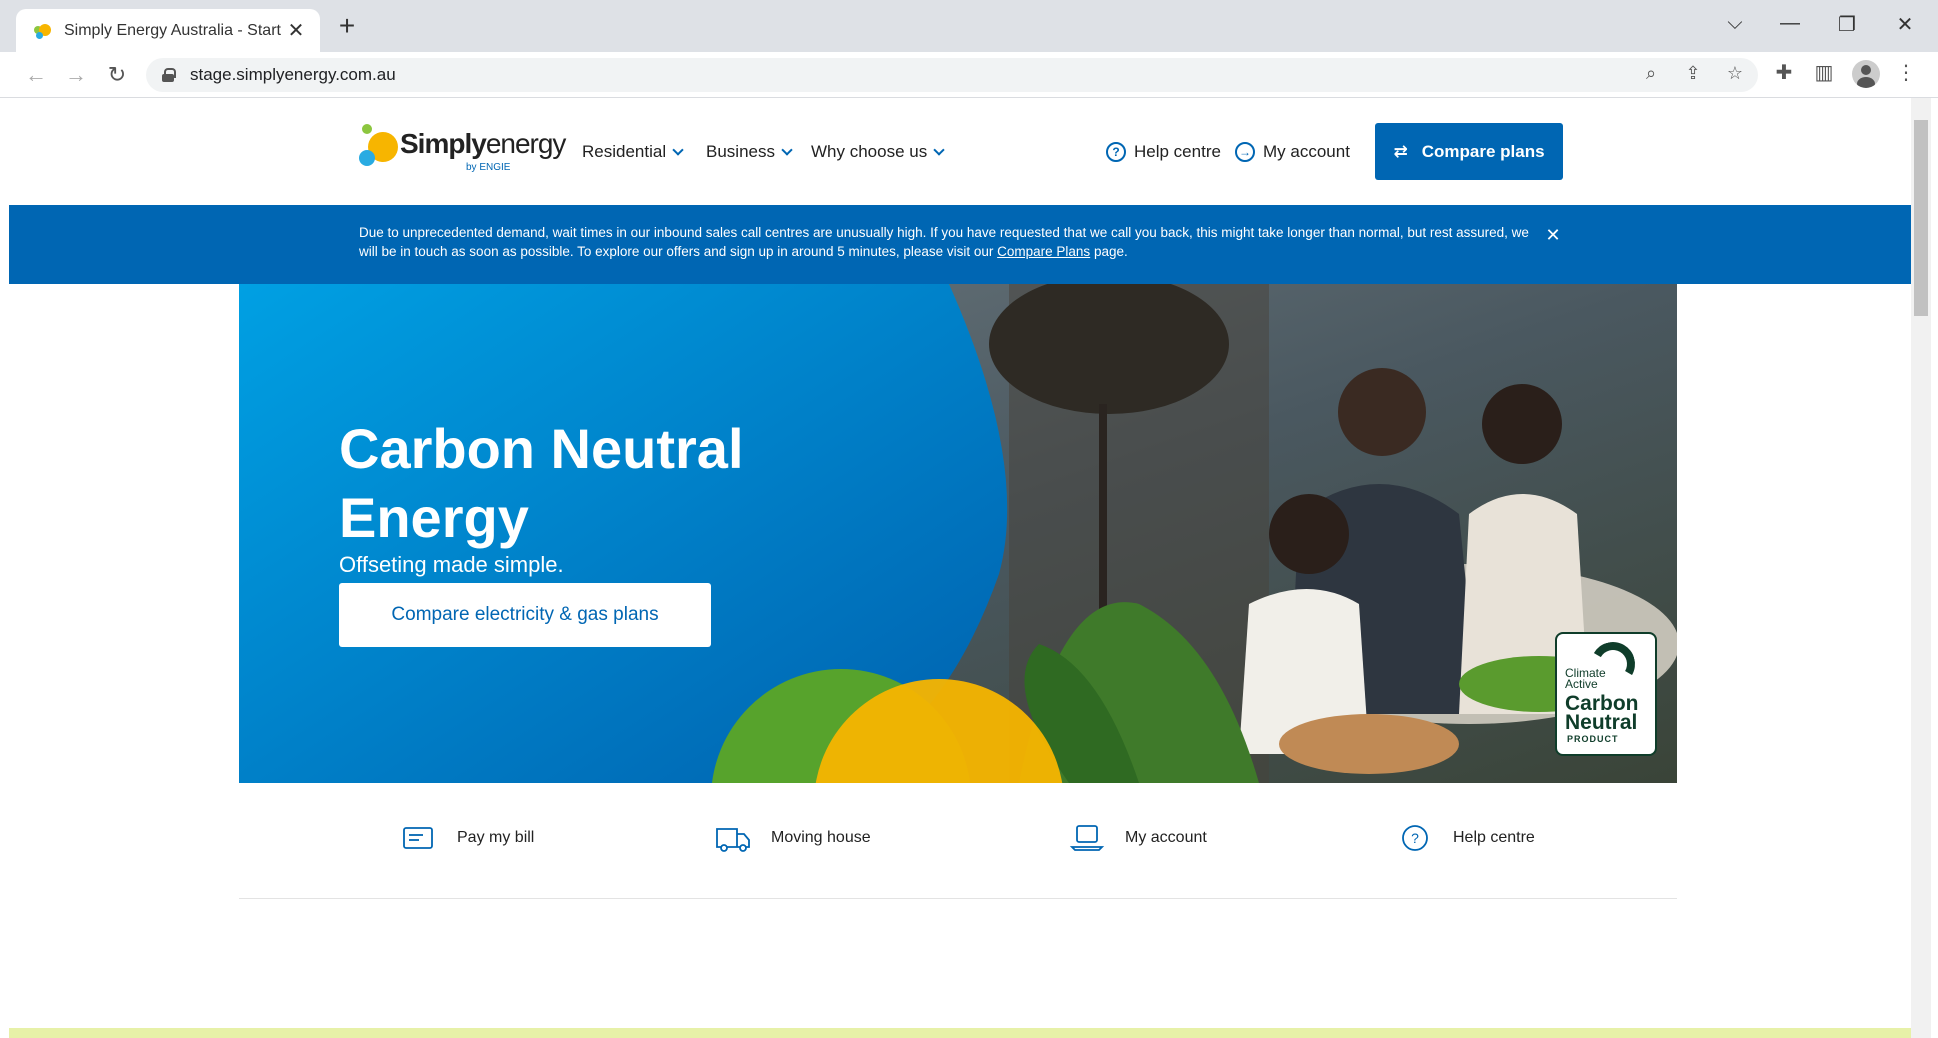  What do you see at coordinates (1087, 838) in the screenshot?
I see `laptop-icon` at bounding box center [1087, 838].